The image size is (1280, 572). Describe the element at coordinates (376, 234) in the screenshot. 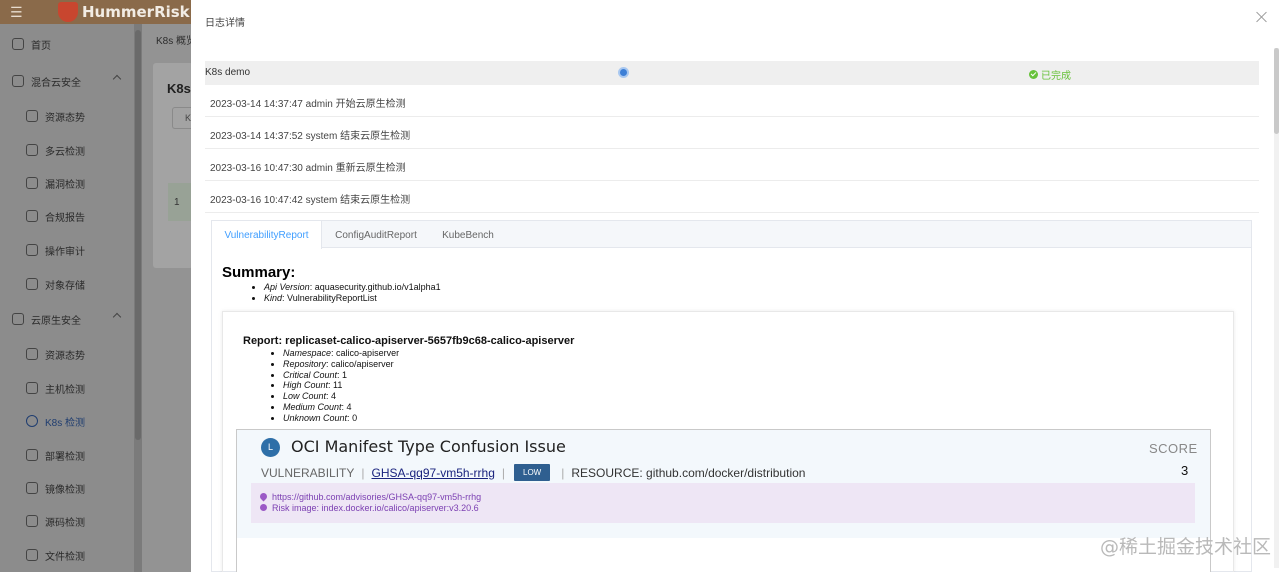

I see `tab-config-audit-report: ConfigAuditReport` at that location.